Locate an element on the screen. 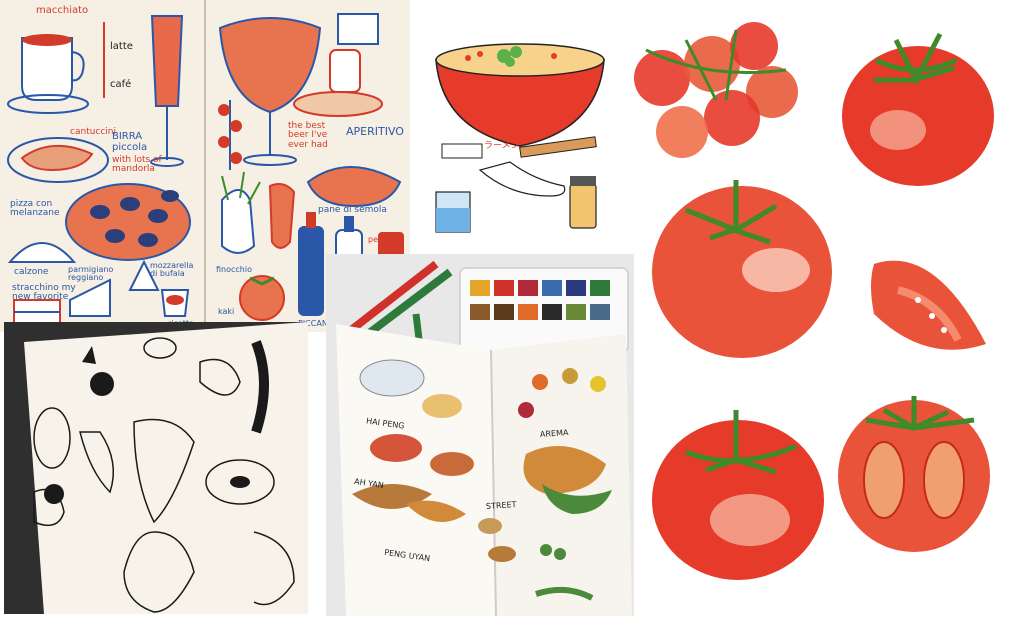 Image resolution: width=1024 pixels, height=622 pixels. label-parmigiano: parmigiano reggiano is located at coordinates (91, 274).